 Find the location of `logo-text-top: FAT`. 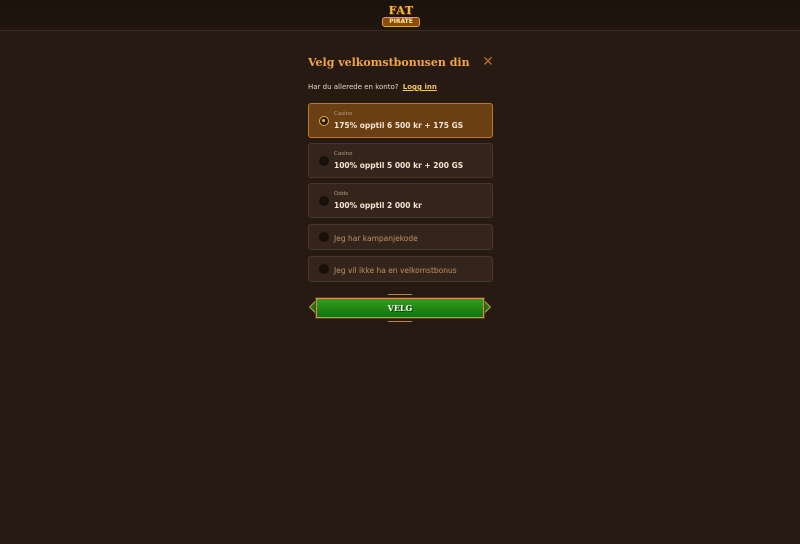

logo-text-top: FAT is located at coordinates (401, 10).